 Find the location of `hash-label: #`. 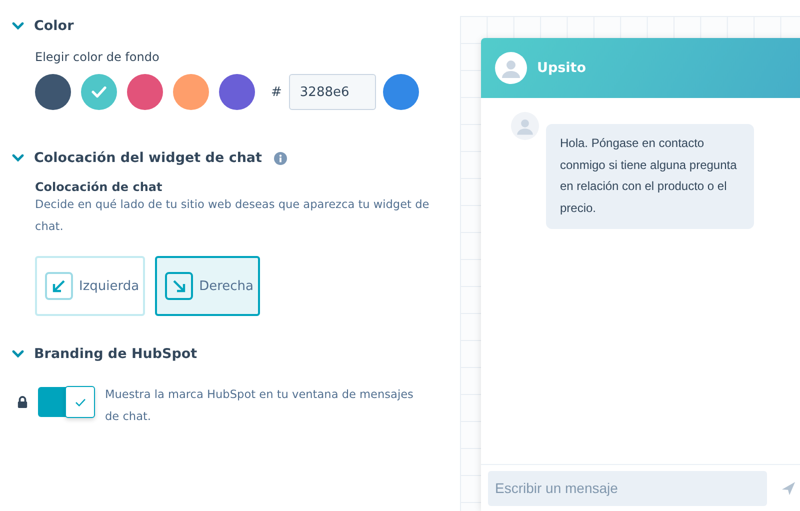

hash-label: # is located at coordinates (276, 92).